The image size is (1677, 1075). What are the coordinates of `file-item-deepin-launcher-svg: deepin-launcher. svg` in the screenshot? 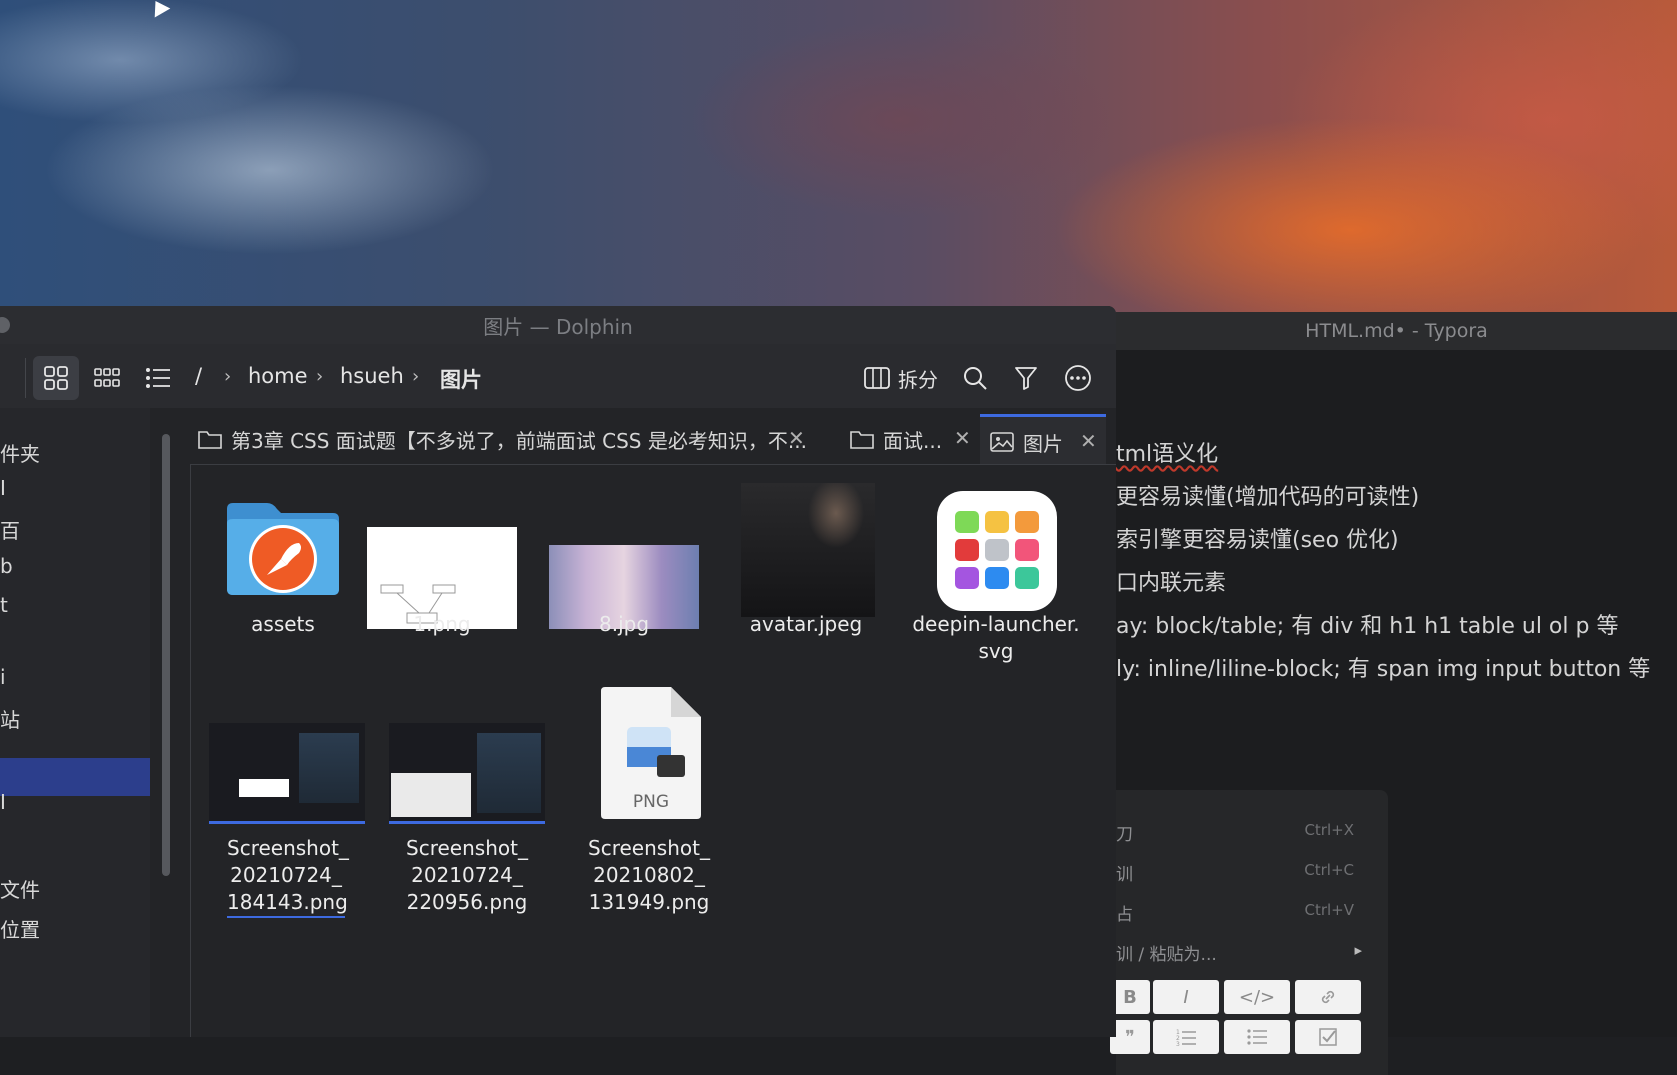 It's located at (996, 583).